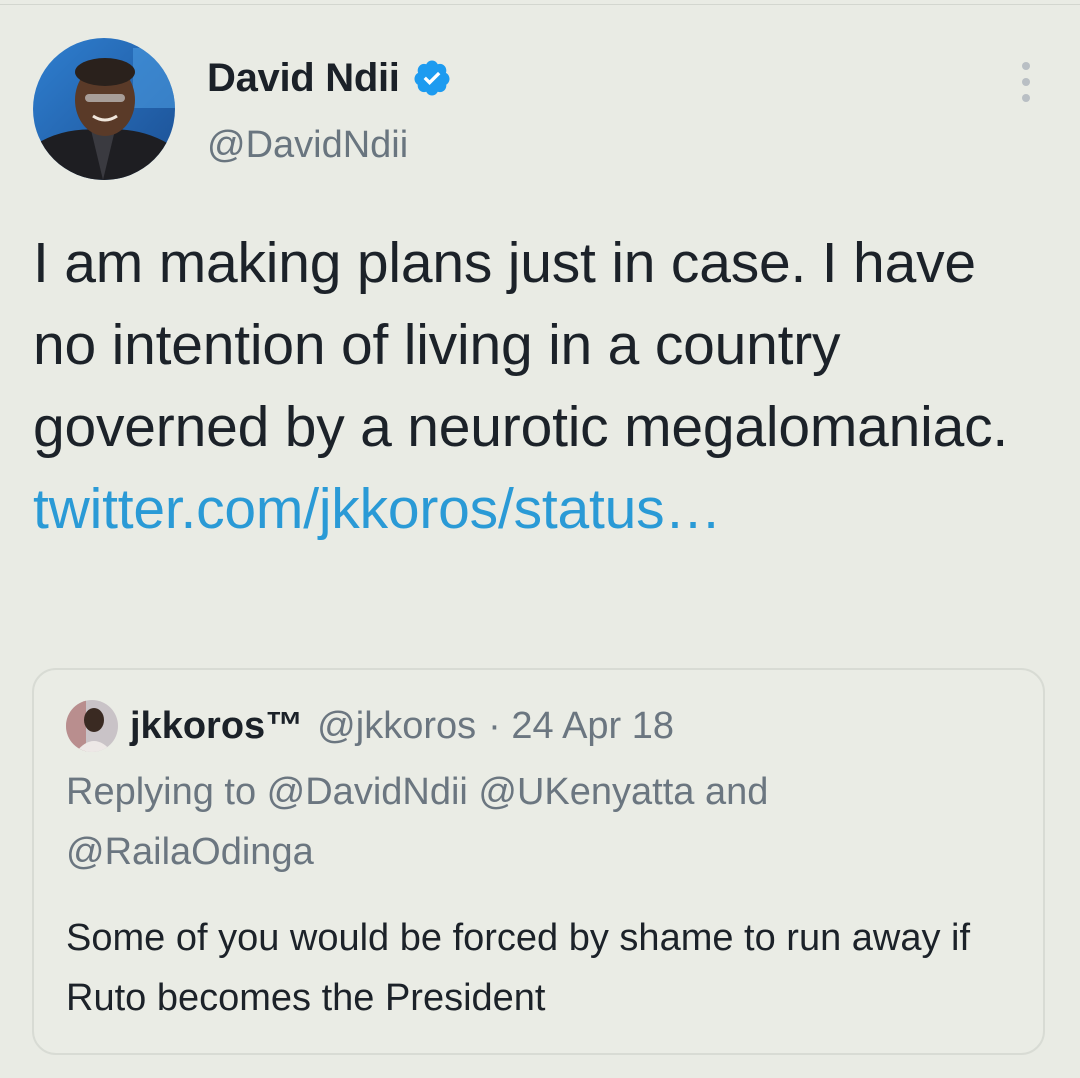 The height and width of the screenshot is (1078, 1080). Describe the element at coordinates (432, 78) in the screenshot. I see `verified-badge-icon` at that location.